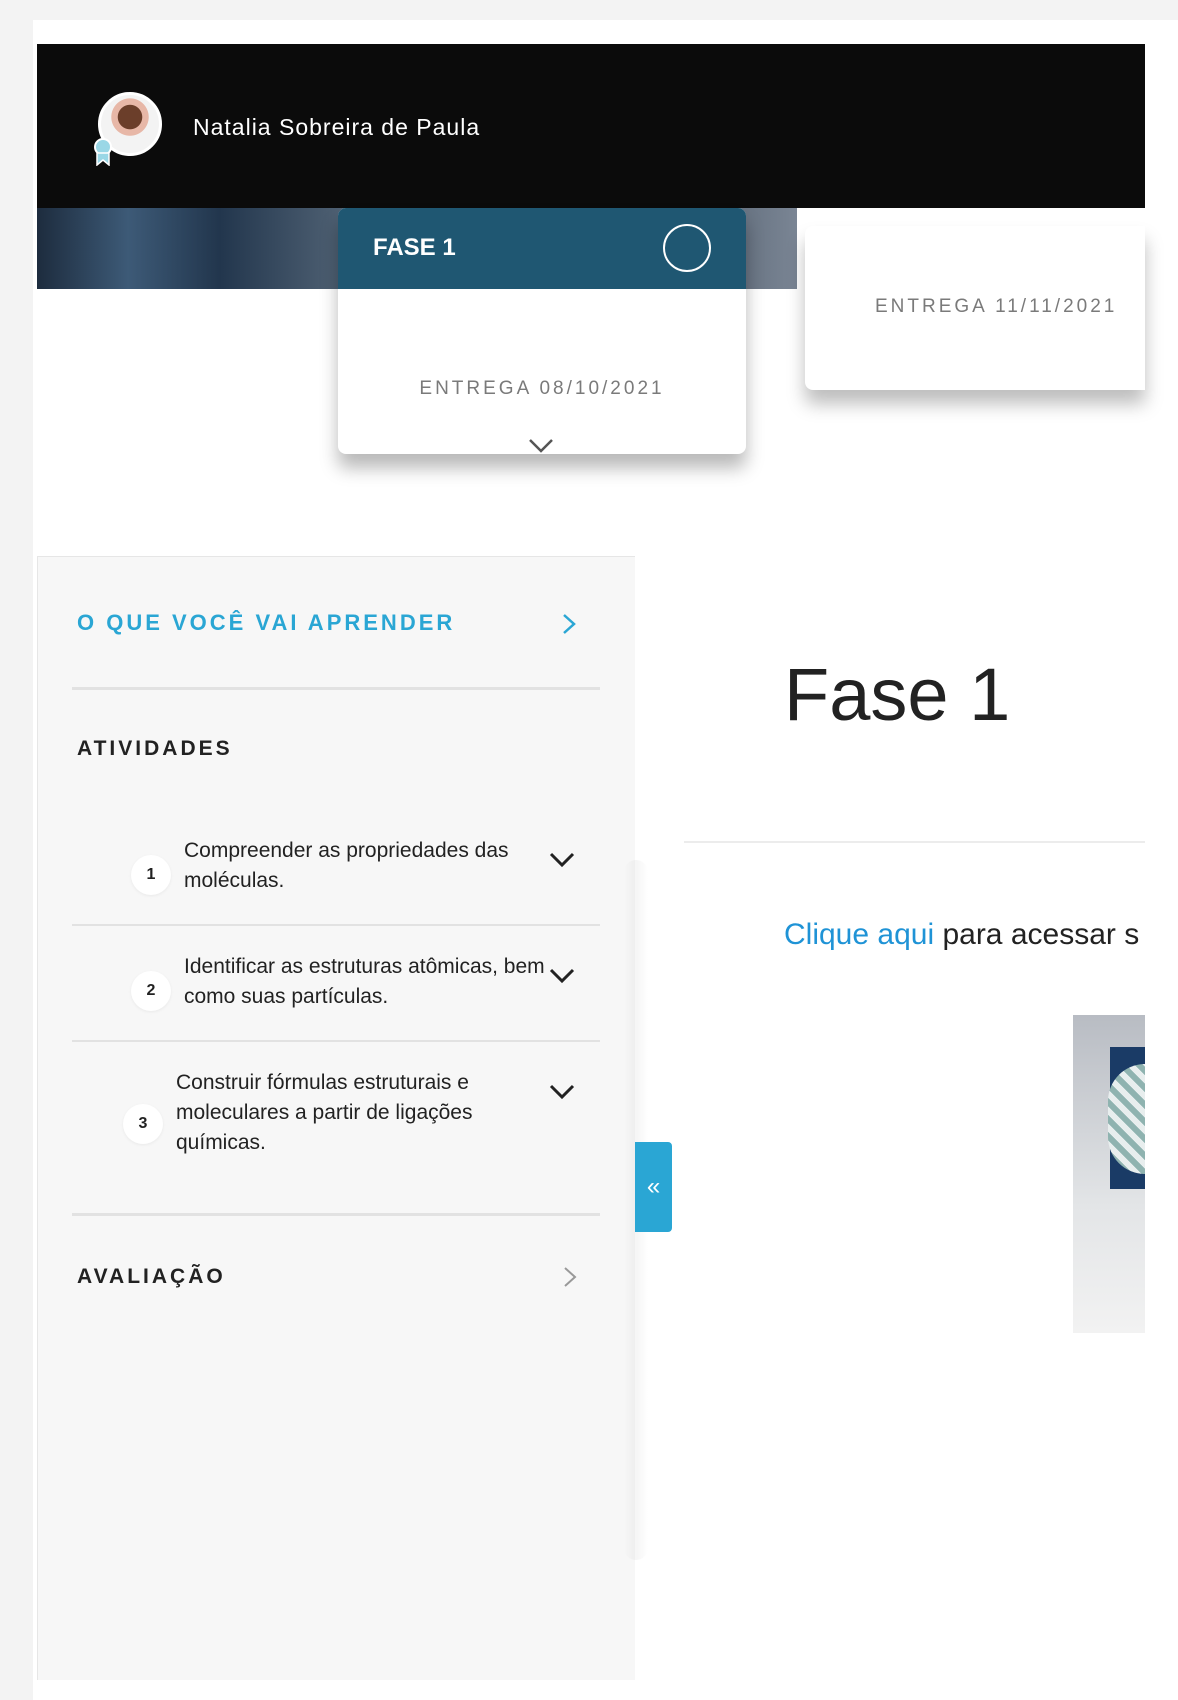 Image resolution: width=1178 pixels, height=1700 pixels. I want to click on assessment-link: AVALIAÇÃO, so click(151, 1277).